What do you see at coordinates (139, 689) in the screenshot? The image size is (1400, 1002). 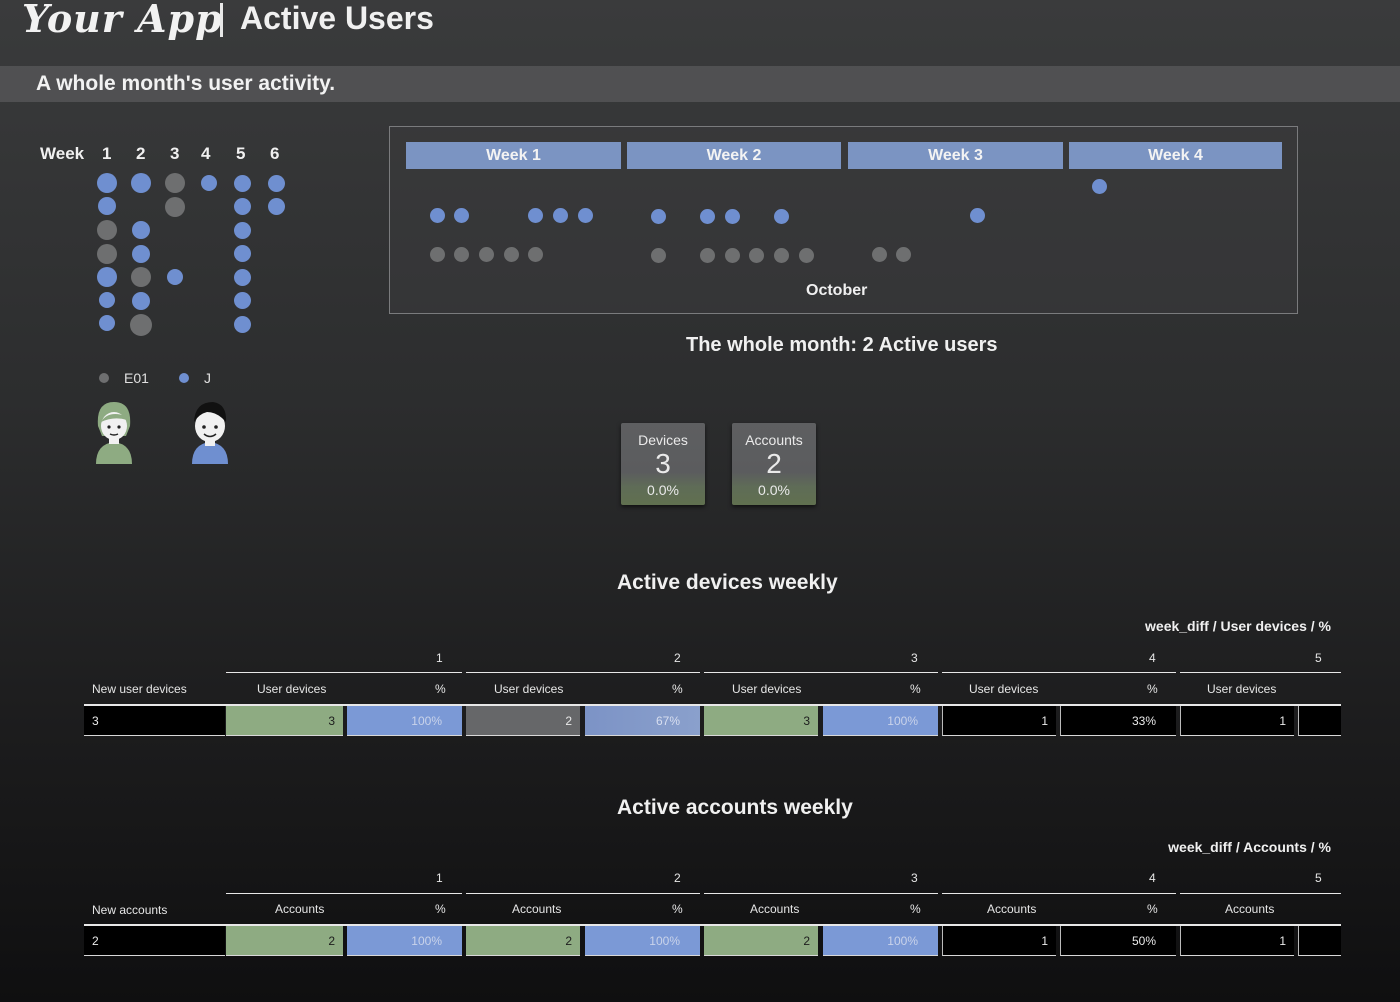 I see `row-header-new-devices: New user devices` at bounding box center [139, 689].